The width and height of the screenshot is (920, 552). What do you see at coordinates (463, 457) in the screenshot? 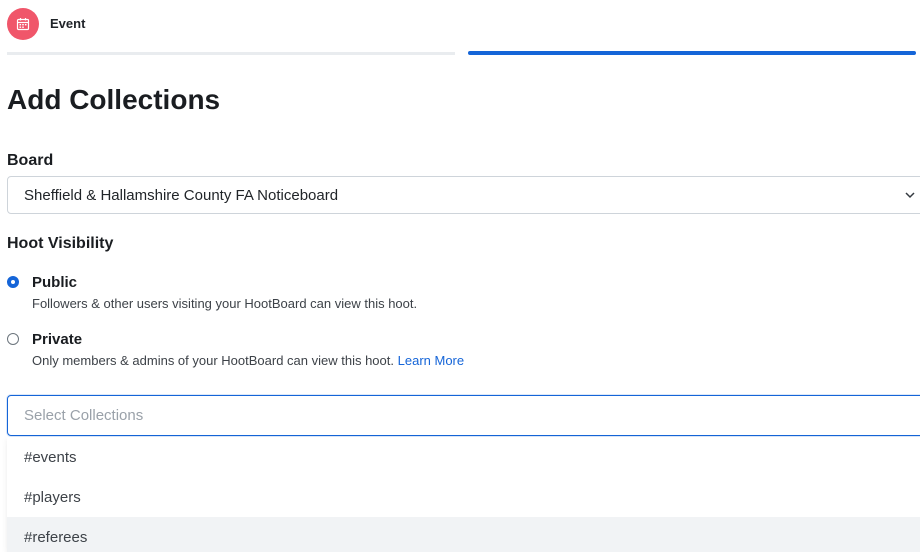
I see `collection-option-events: #events` at bounding box center [463, 457].